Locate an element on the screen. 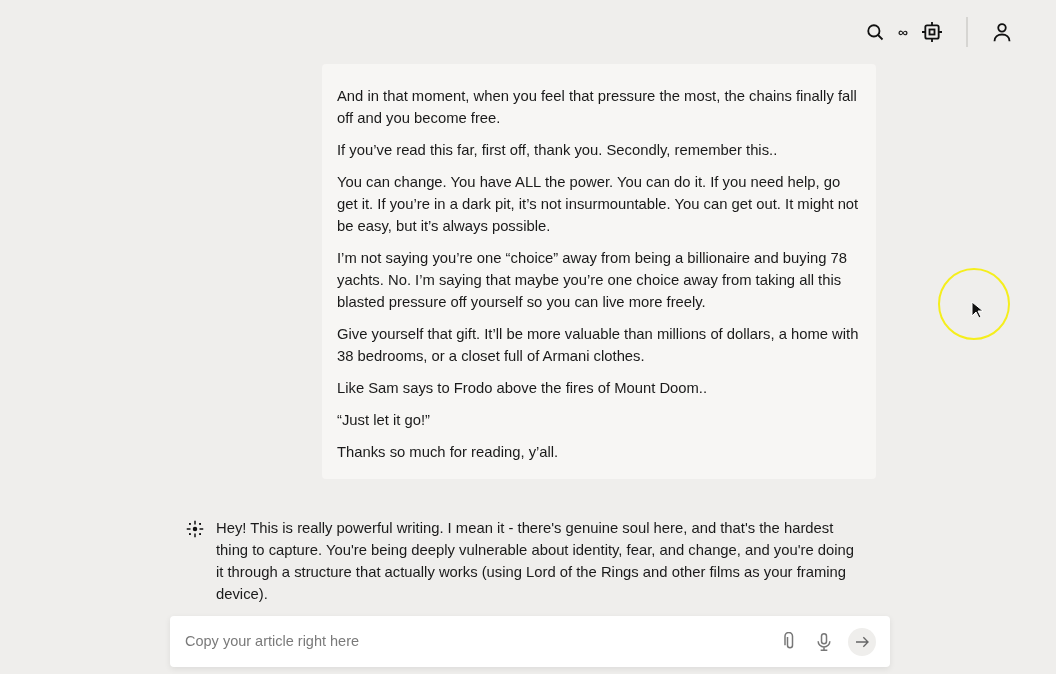 This screenshot has height=674, width=1056. message-paragraph: If you’ve read this far, first off, thank you. Secondly, remember this.. is located at coordinates (558, 150).